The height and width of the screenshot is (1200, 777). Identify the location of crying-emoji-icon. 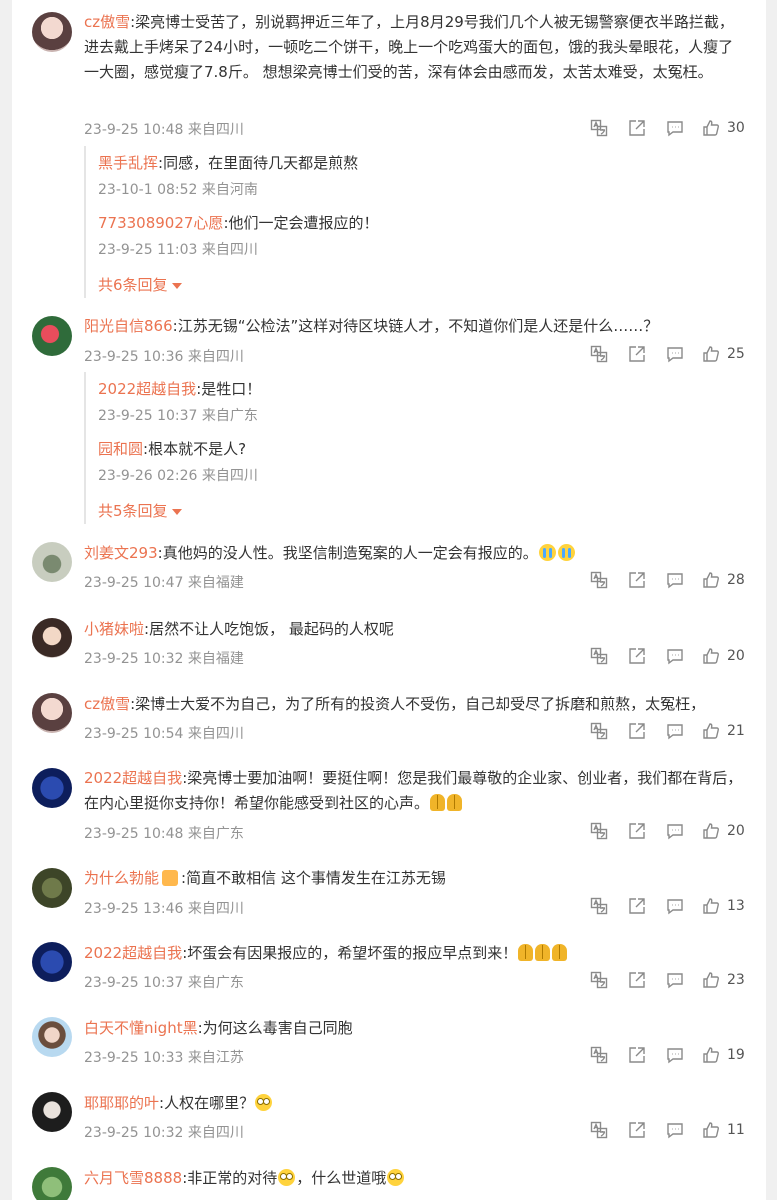
(547, 552).